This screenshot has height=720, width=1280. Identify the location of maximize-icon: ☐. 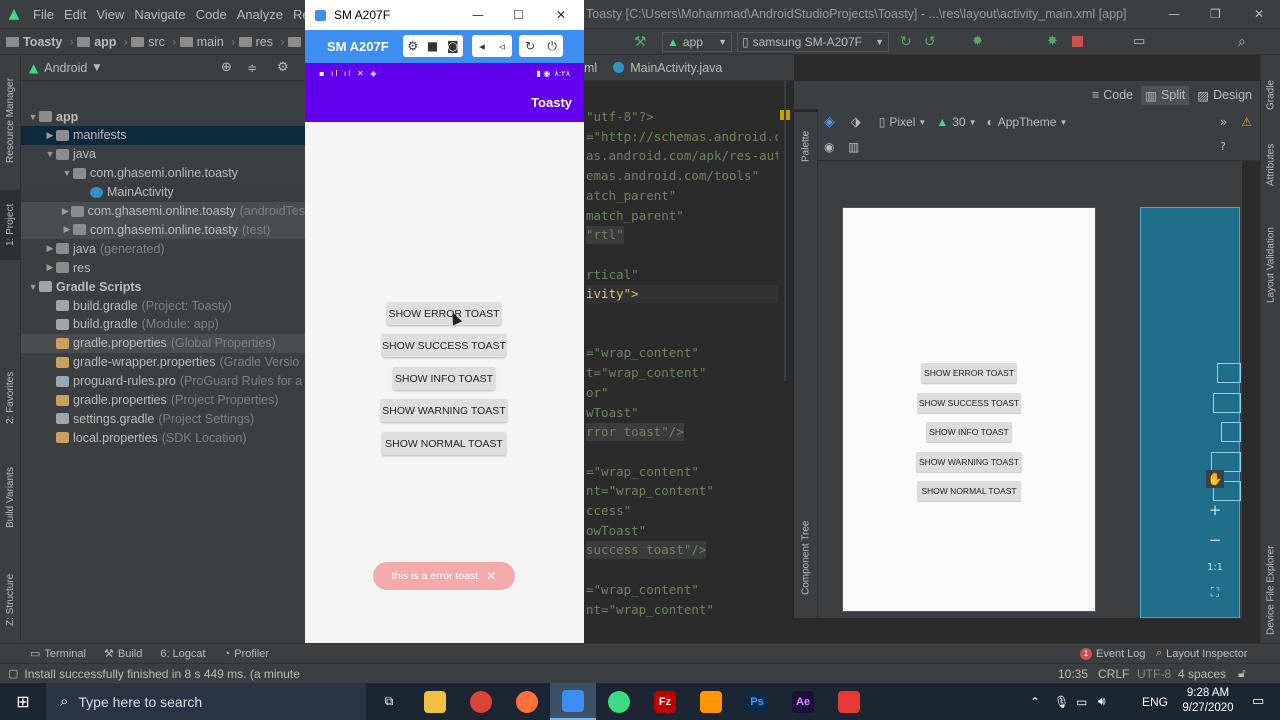
(518, 15).